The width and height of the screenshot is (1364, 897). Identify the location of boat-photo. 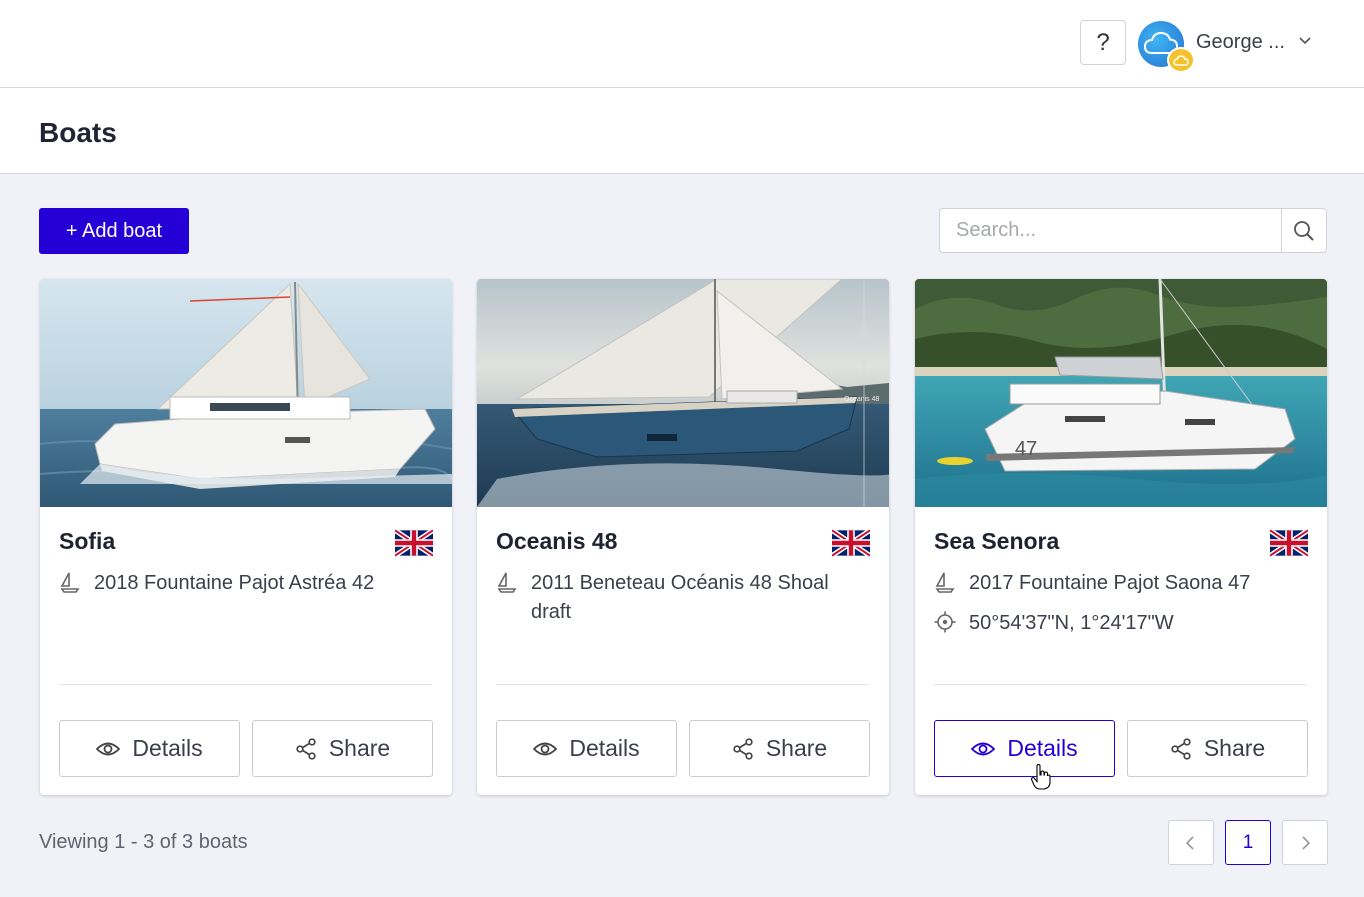
(246, 393).